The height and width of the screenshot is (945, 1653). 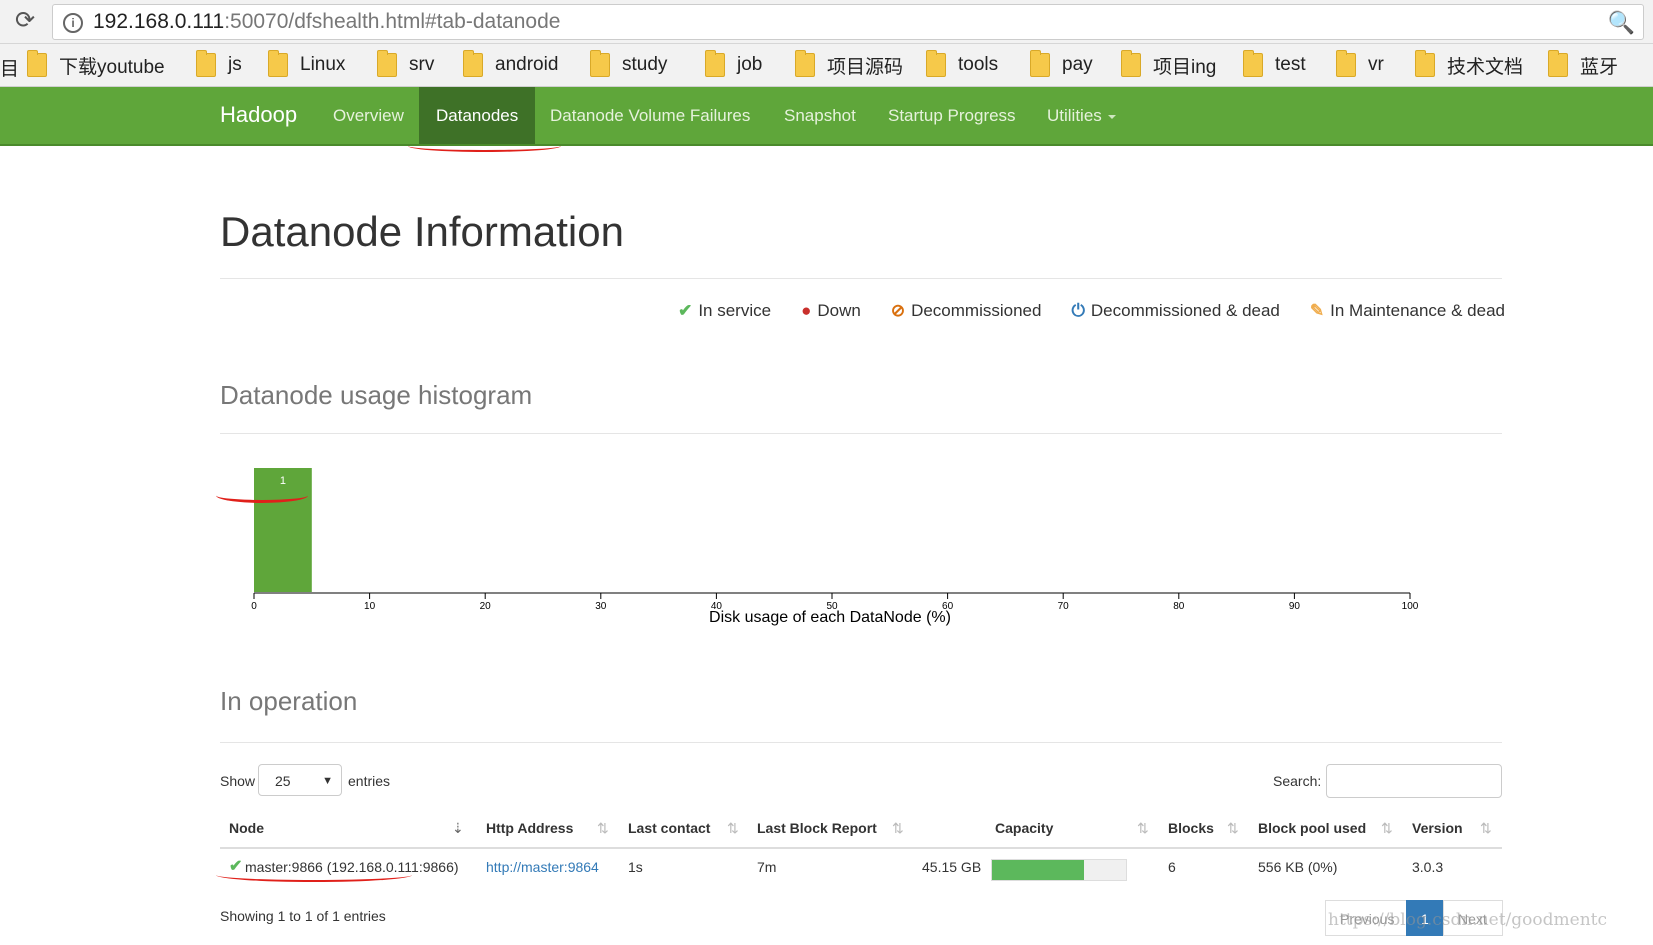 I want to click on legend-label: In Maintenance & dead, so click(x=1417, y=310).